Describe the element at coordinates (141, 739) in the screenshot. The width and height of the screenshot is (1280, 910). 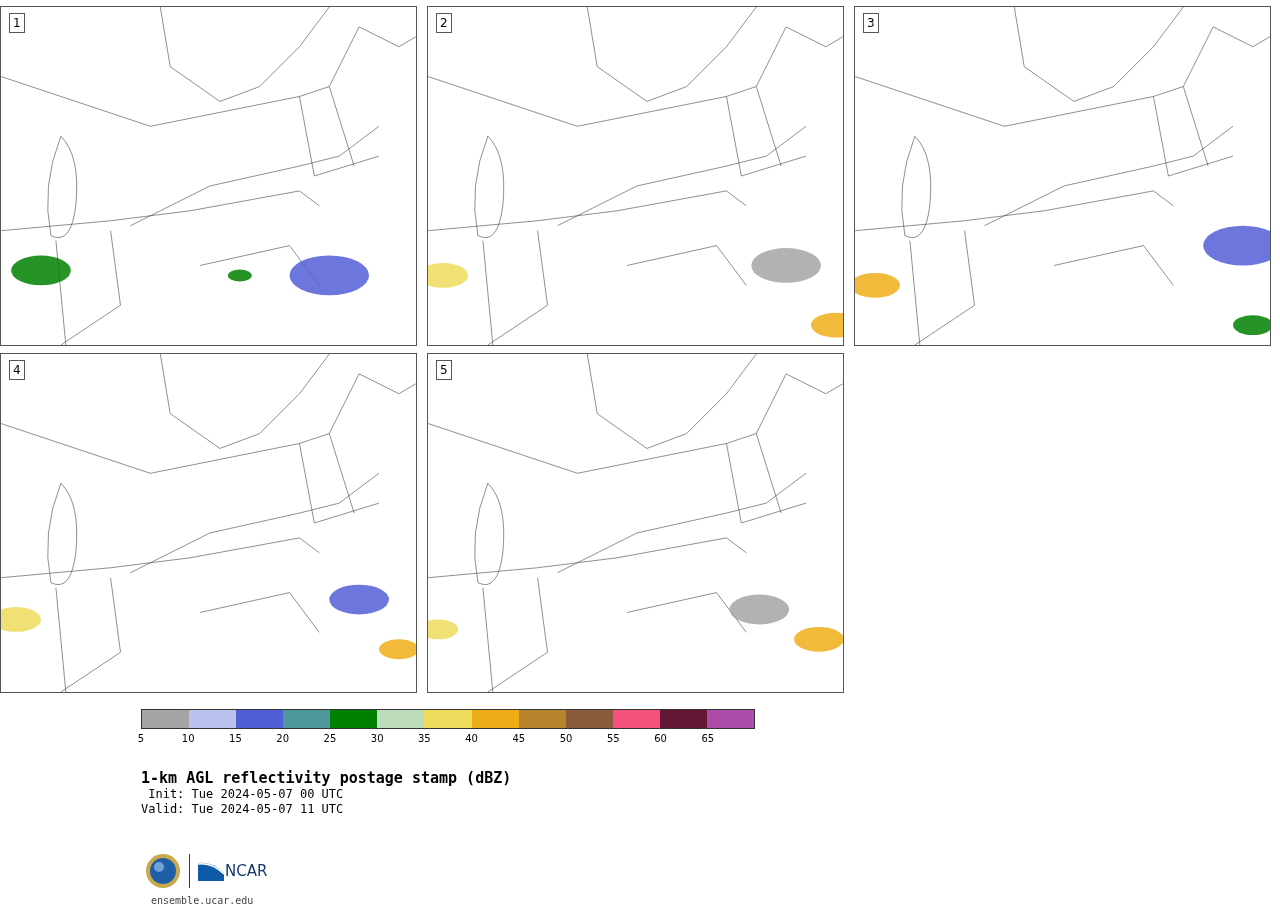
I see `tick-label: 5` at that location.